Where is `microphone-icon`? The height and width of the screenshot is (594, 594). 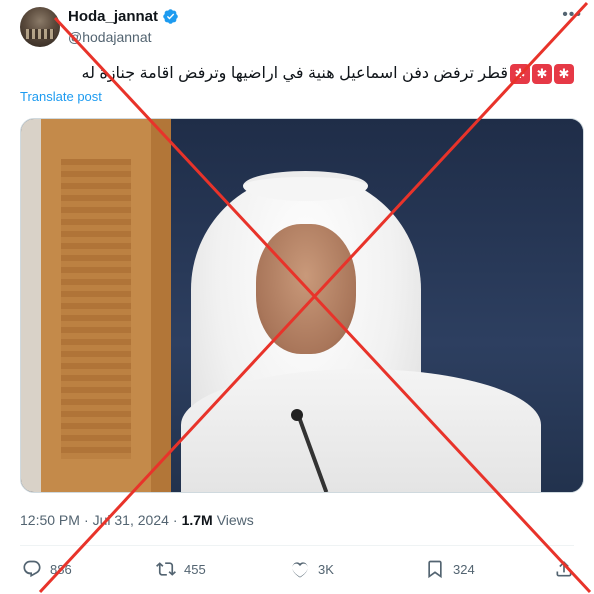 microphone-icon is located at coordinates (297, 415).